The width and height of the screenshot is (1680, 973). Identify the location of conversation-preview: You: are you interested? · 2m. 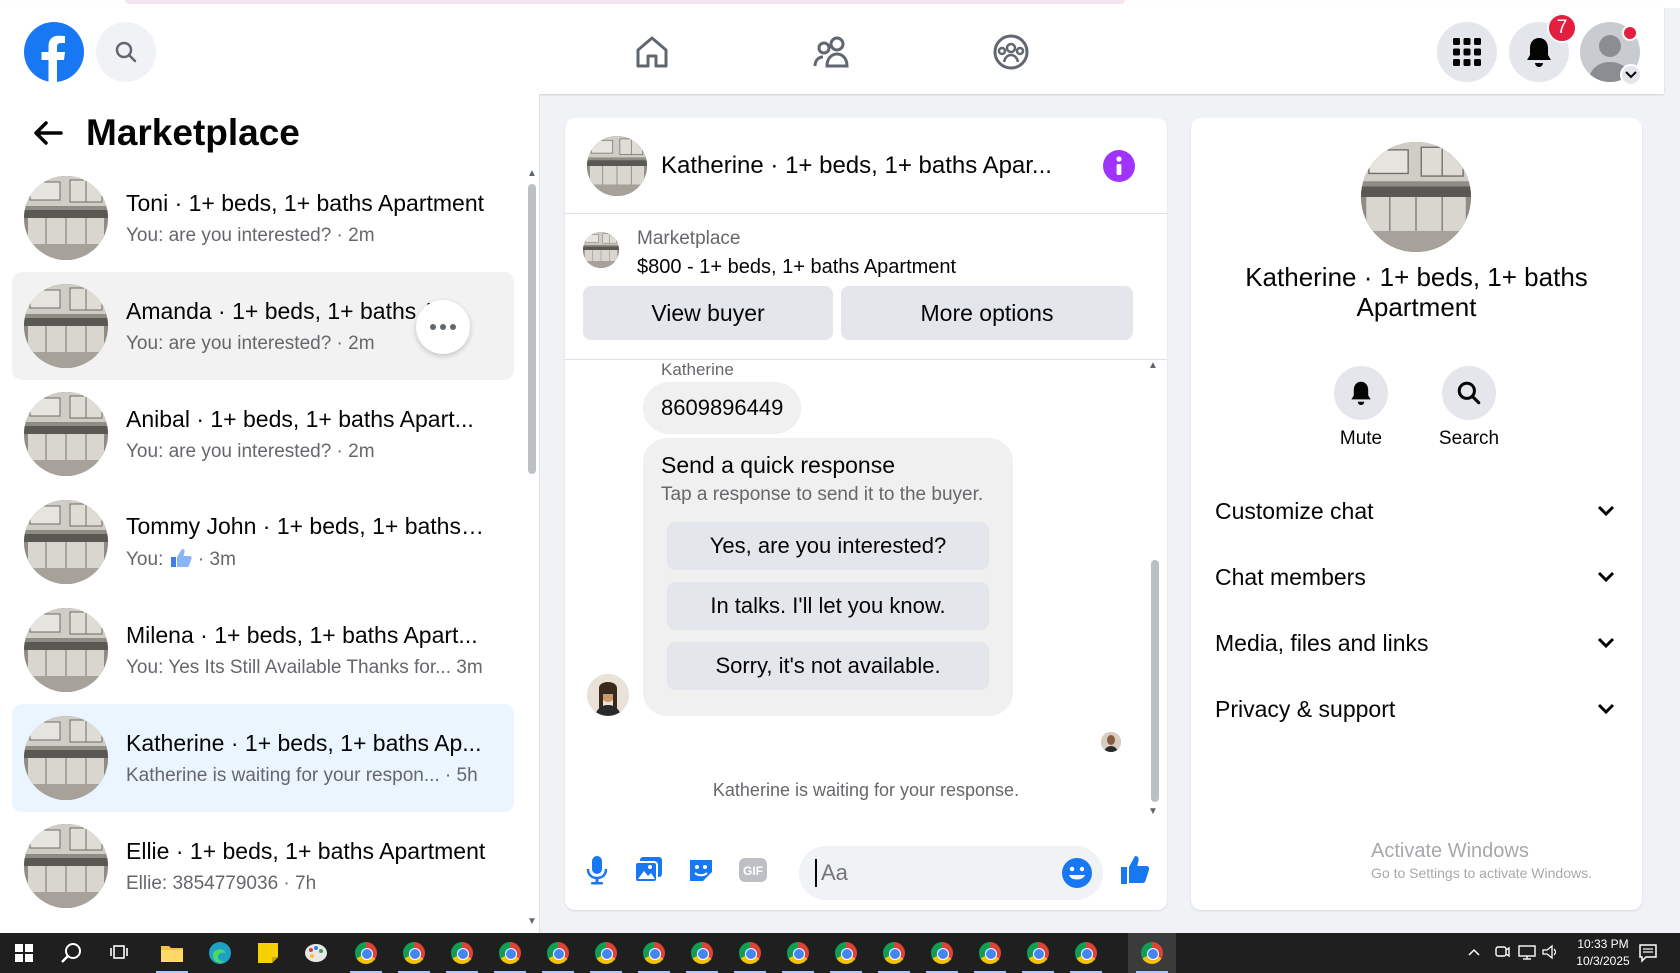
(250, 451).